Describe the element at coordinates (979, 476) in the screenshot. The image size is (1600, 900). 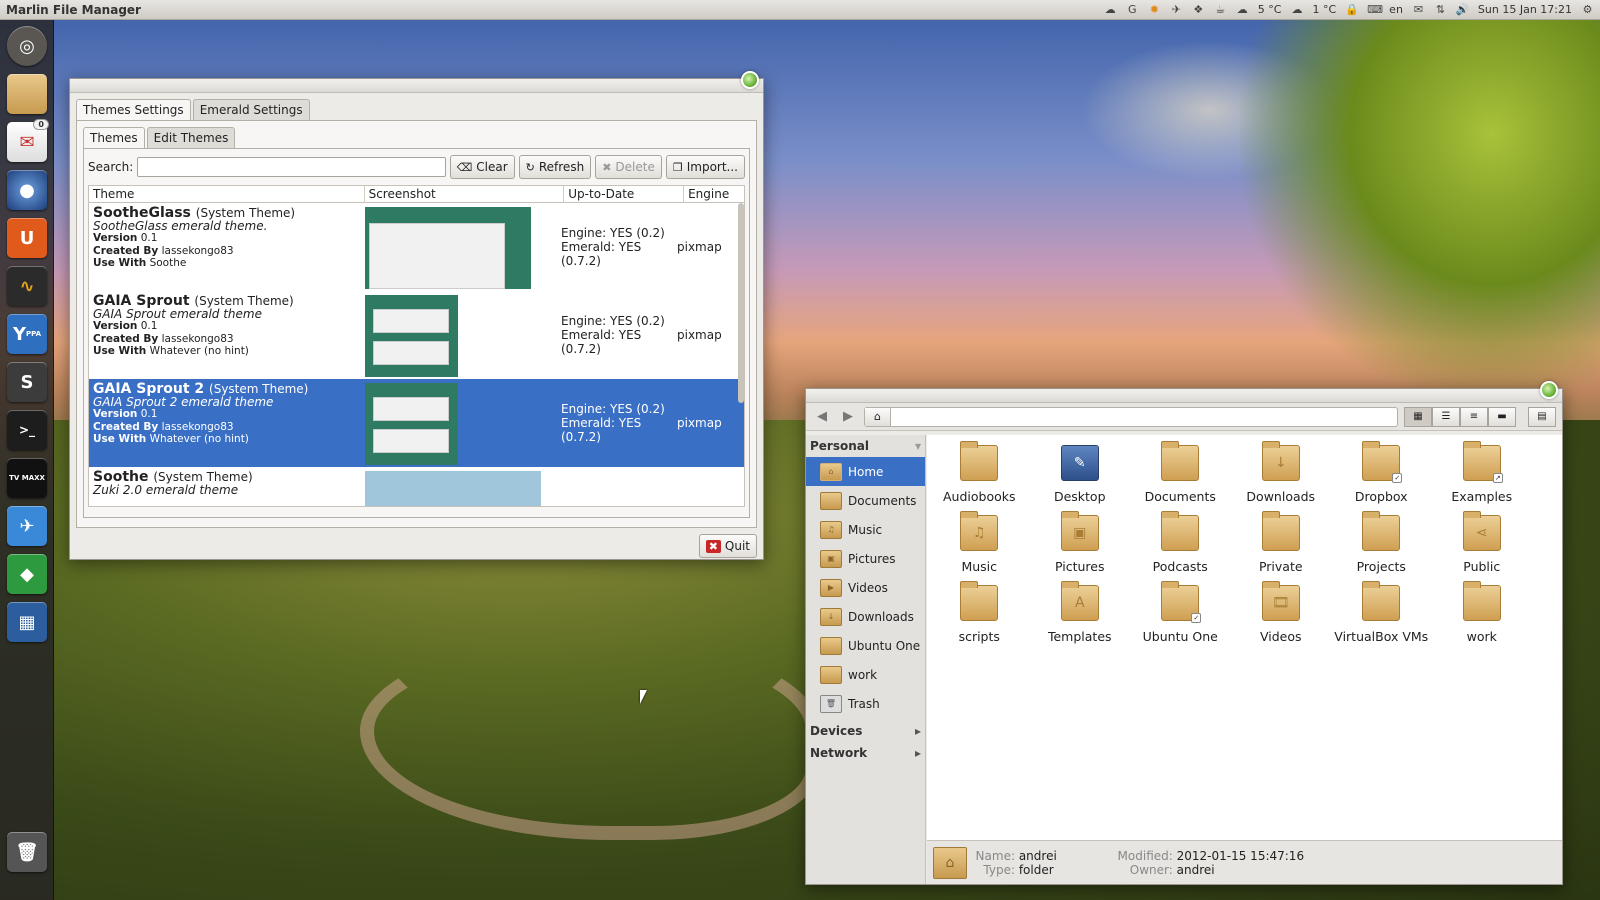
I see `file-item: Audiobooks` at that location.